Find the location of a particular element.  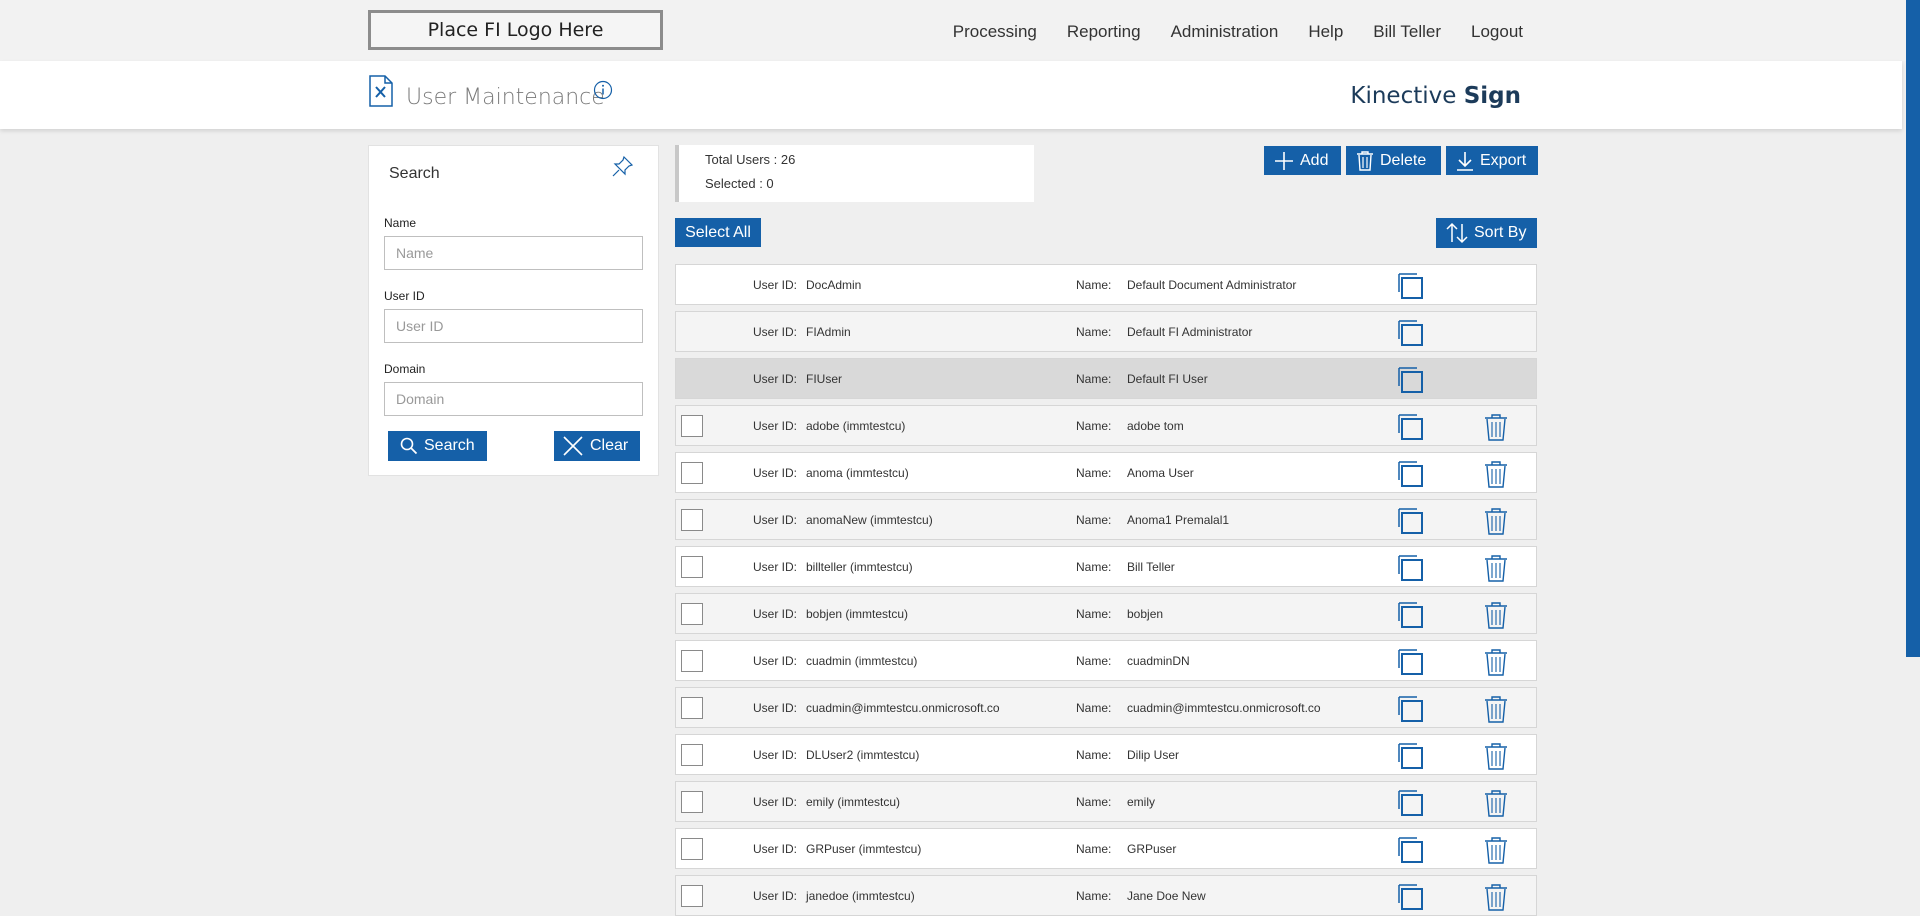

user-id-value: FIAdmin is located at coordinates (828, 332).